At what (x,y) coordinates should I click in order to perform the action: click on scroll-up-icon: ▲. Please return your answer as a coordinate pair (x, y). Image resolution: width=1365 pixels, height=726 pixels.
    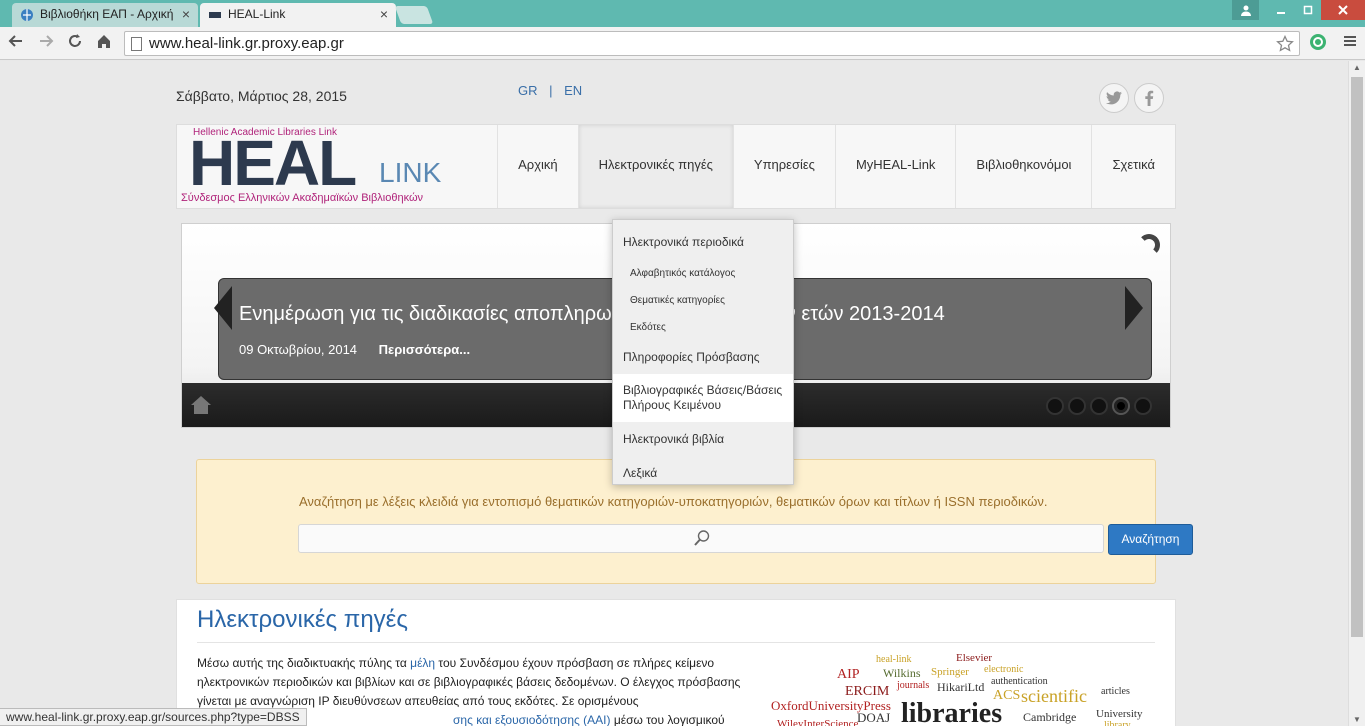
    Looking at the image, I should click on (1357, 67).